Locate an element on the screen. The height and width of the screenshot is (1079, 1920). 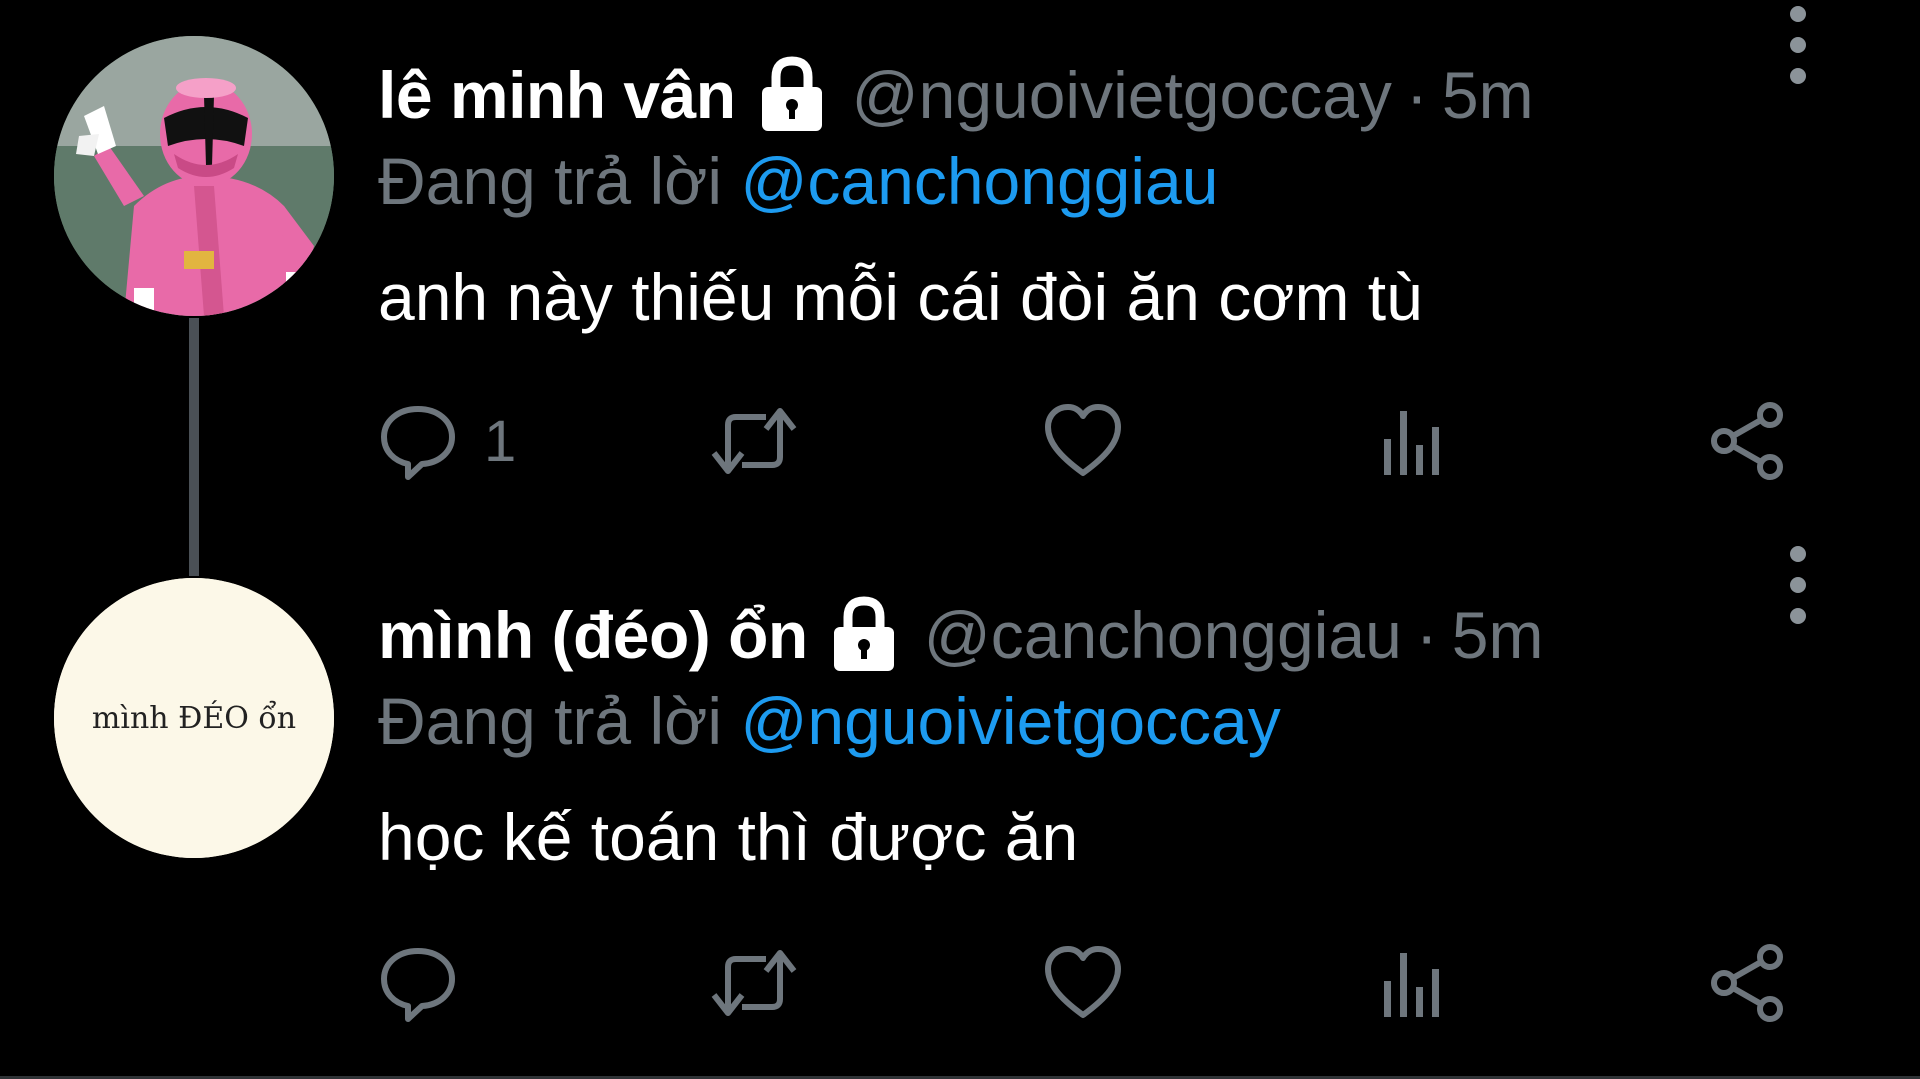
reply-mention-link: @nguoivietgoccay is located at coordinates (1010, 721).